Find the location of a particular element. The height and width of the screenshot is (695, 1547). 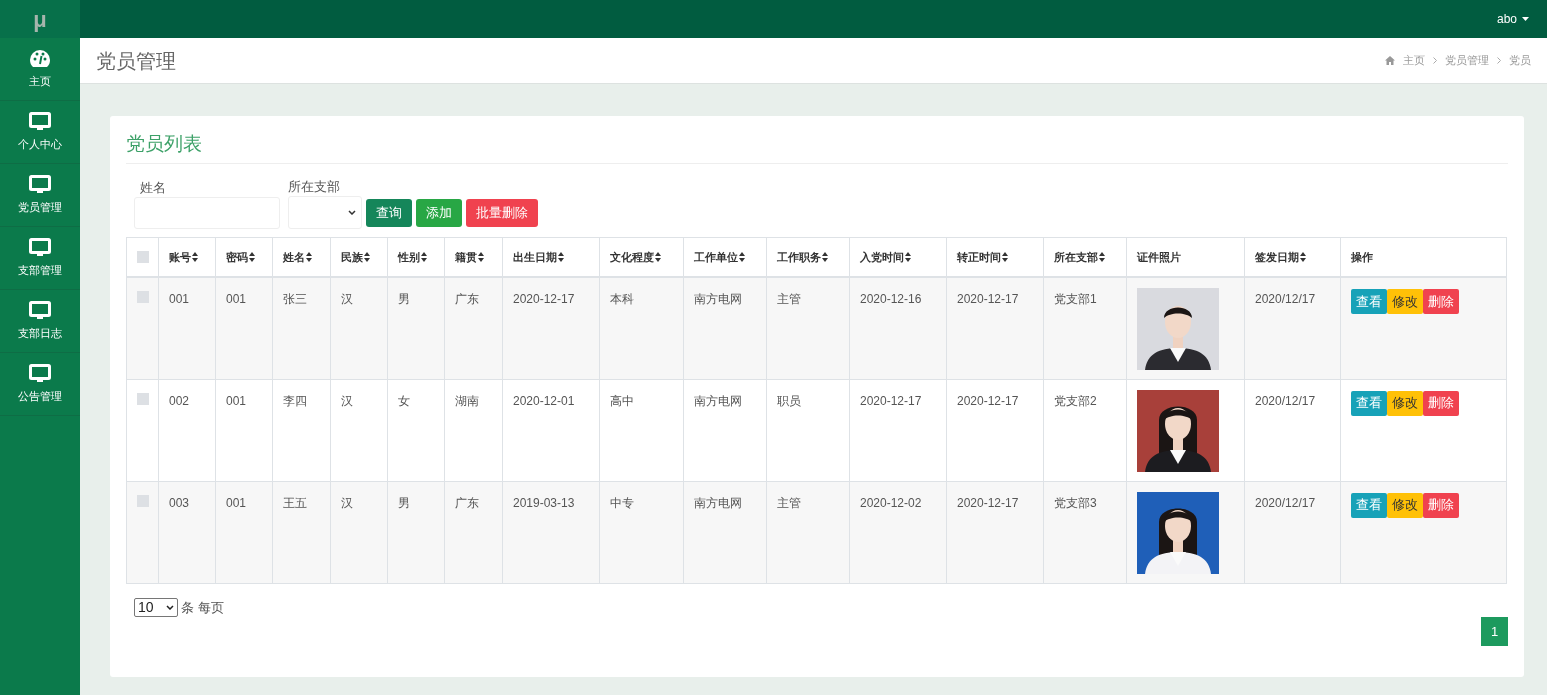

home-icon is located at coordinates (1390, 60).